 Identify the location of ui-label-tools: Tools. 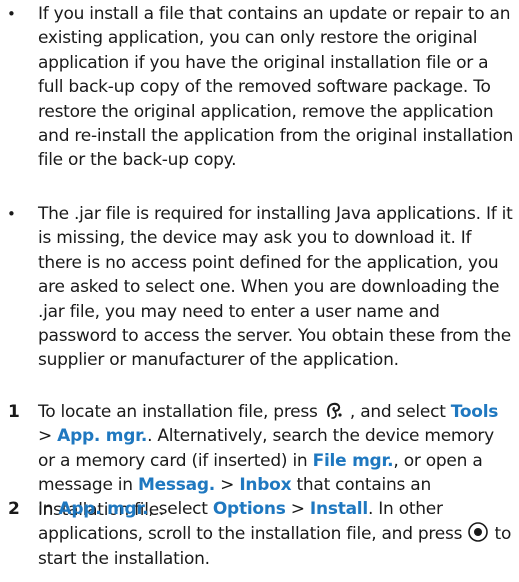
(474, 412).